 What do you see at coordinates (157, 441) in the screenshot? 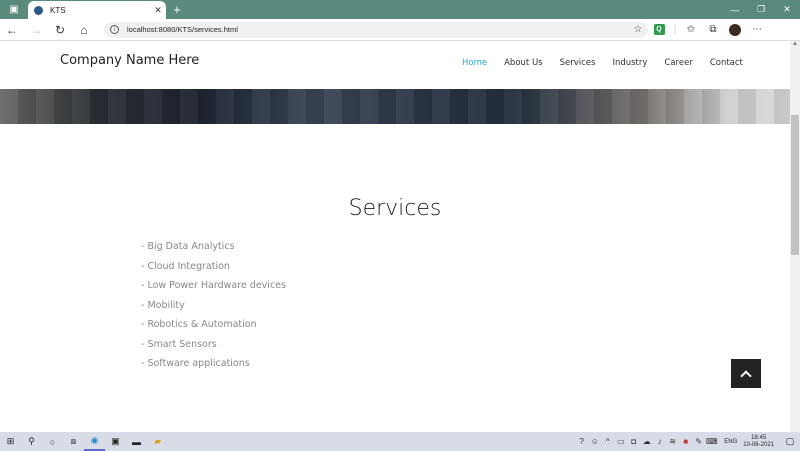
I see `file-explorer-icon: ▰` at bounding box center [157, 441].